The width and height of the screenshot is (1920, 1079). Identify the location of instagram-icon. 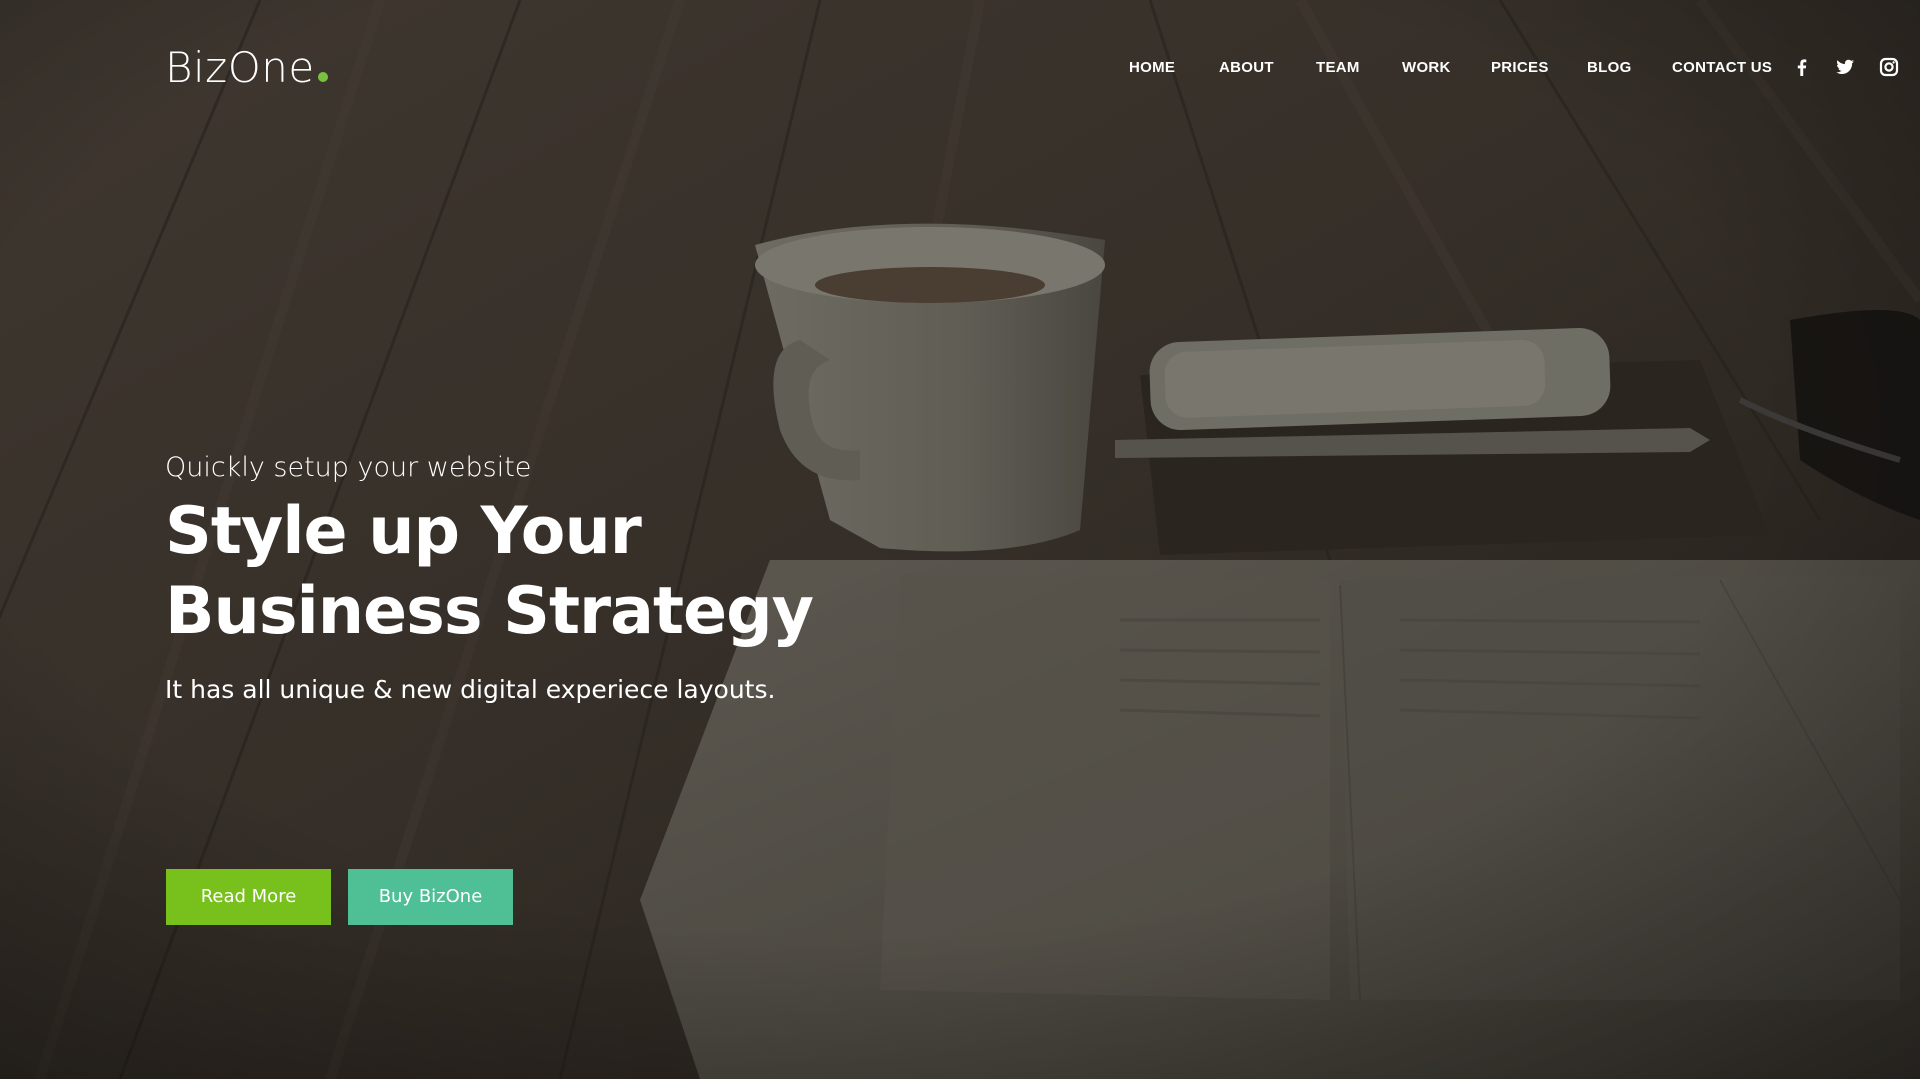
(1889, 67).